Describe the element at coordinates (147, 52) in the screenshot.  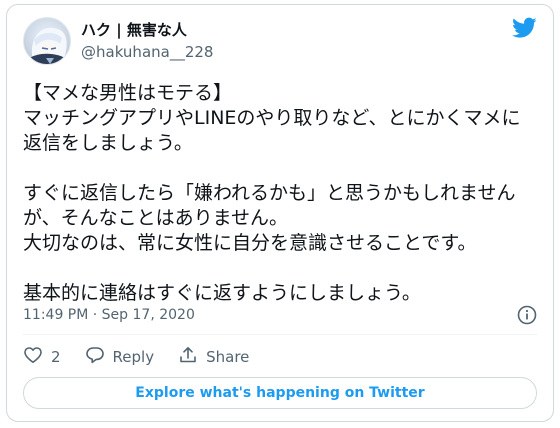
I see `author-handle: @hakuhana__228` at that location.